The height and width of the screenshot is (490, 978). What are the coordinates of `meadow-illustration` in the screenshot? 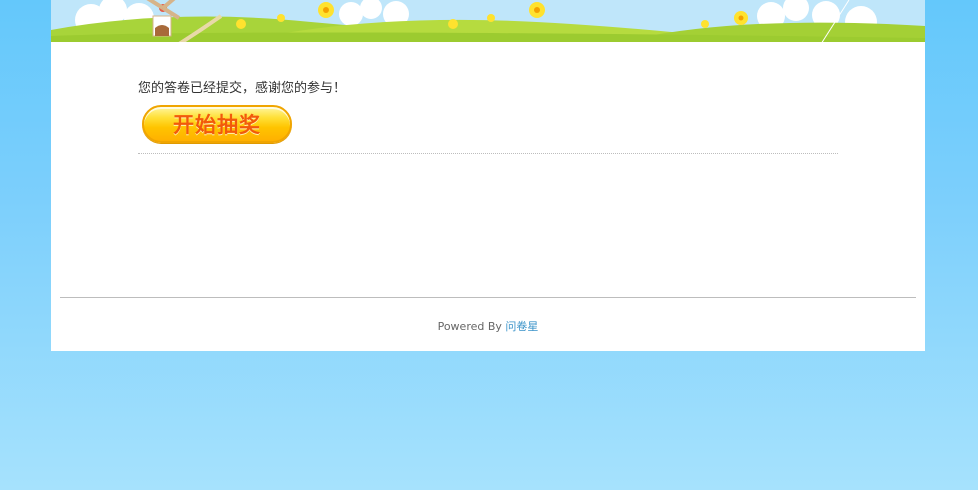 It's located at (488, 22).